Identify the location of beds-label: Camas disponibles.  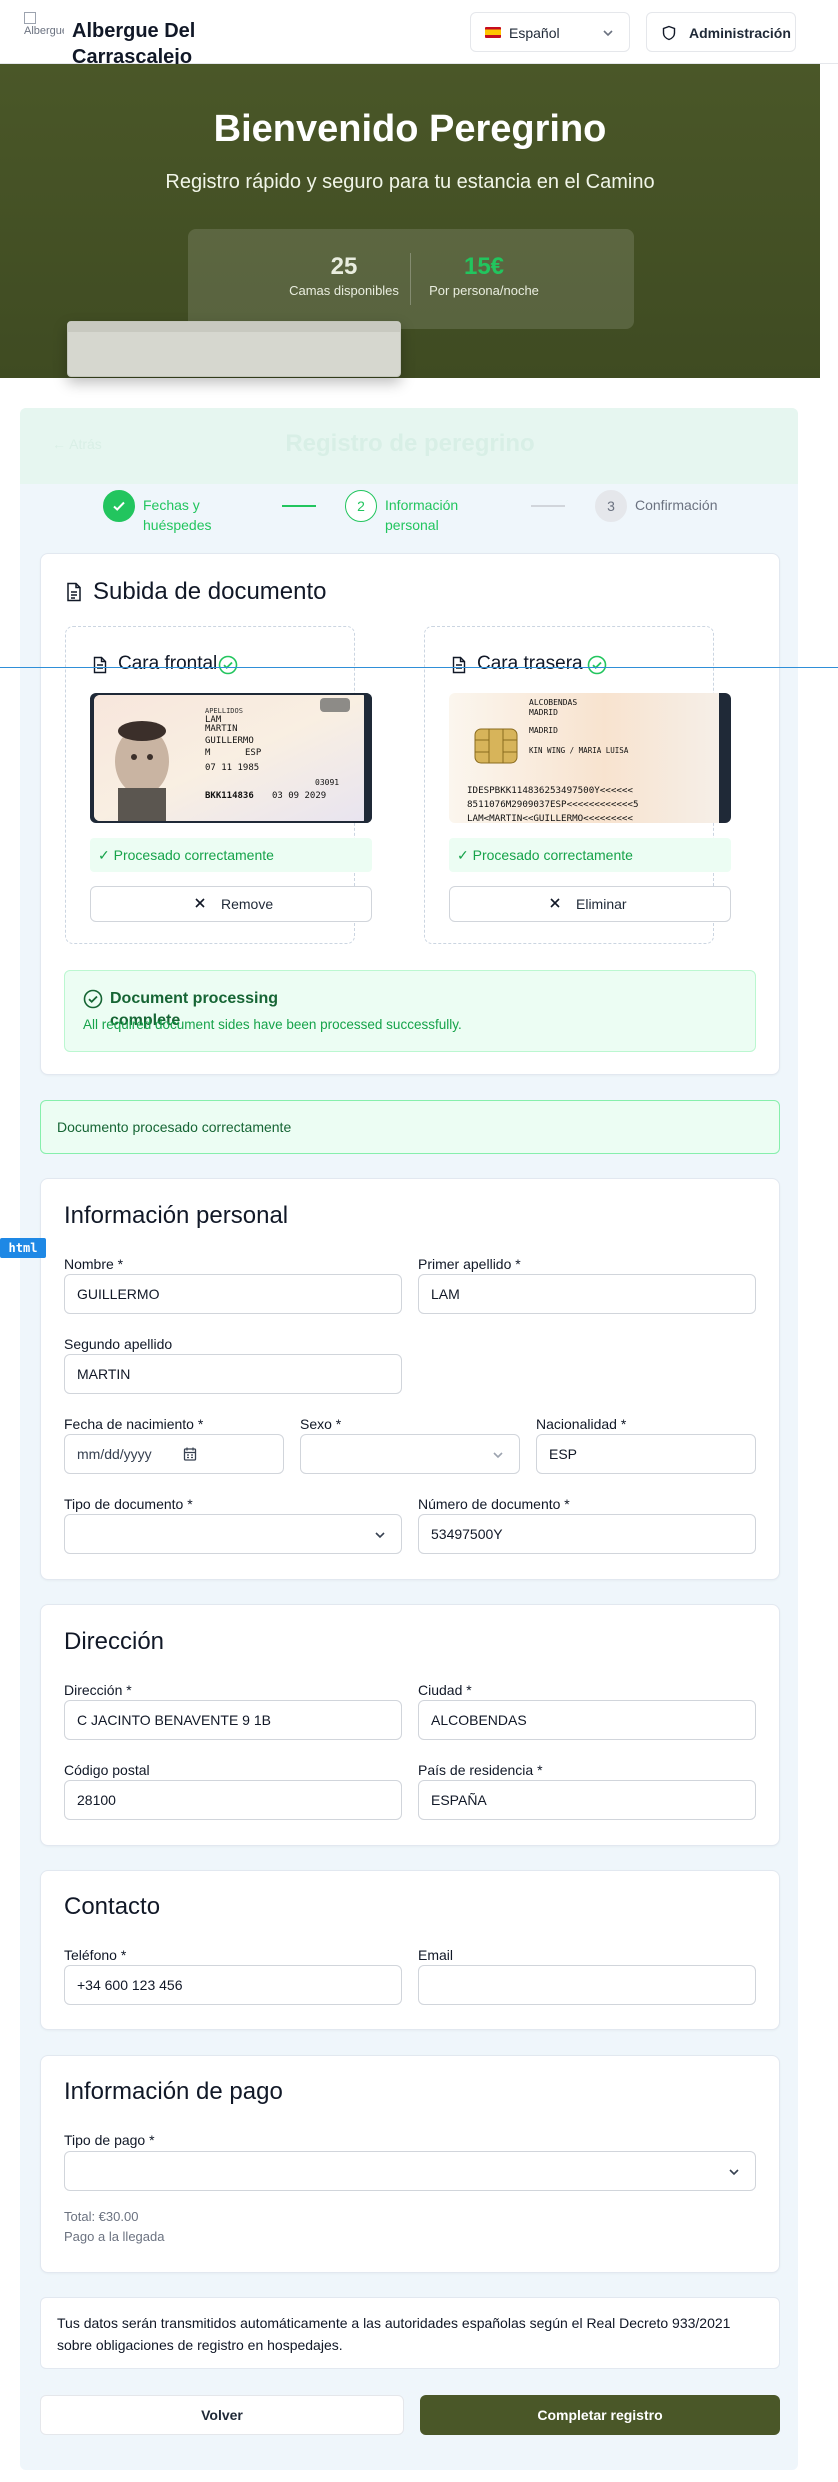
(344, 290).